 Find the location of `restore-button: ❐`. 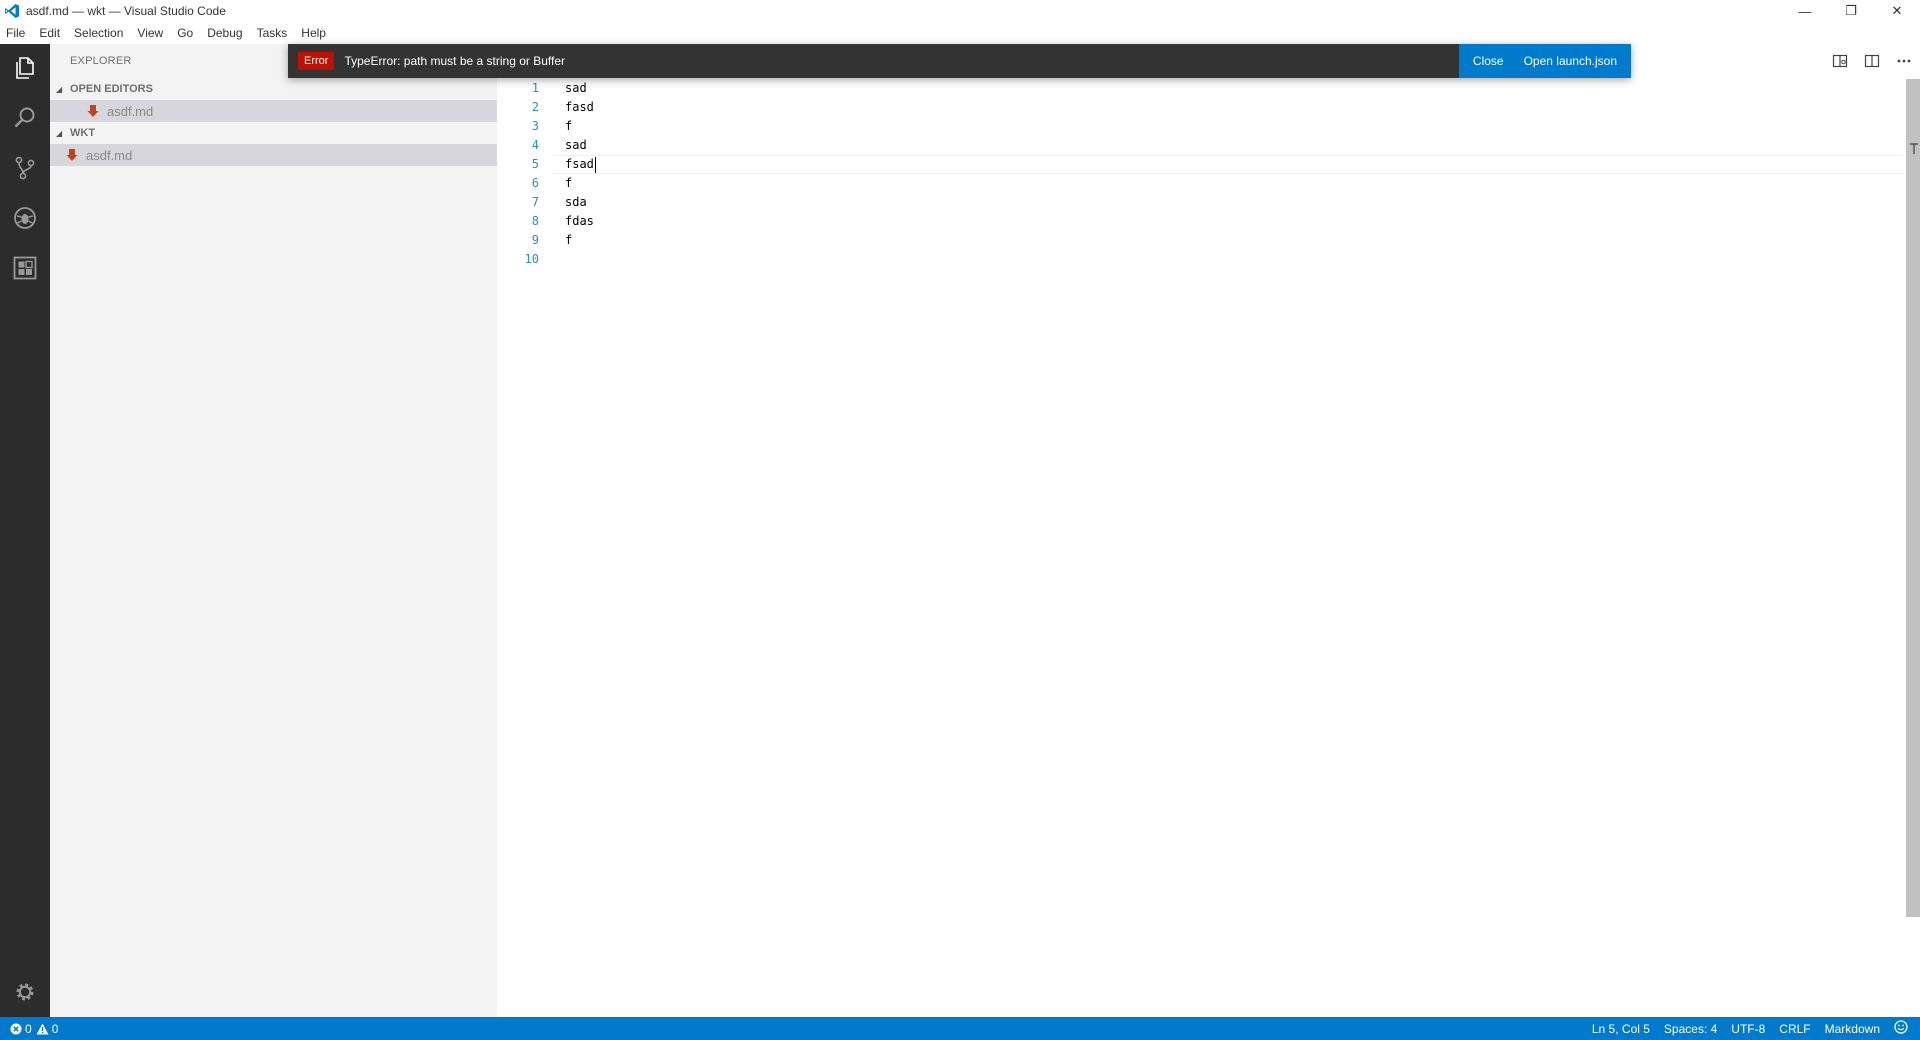

restore-button: ❐ is located at coordinates (1851, 11).